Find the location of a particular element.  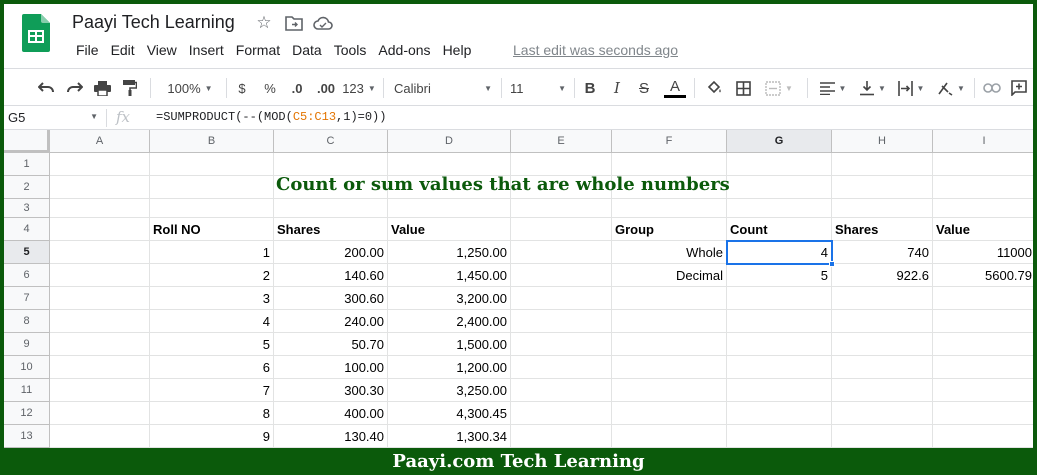

redo-icon is located at coordinates (75, 88).